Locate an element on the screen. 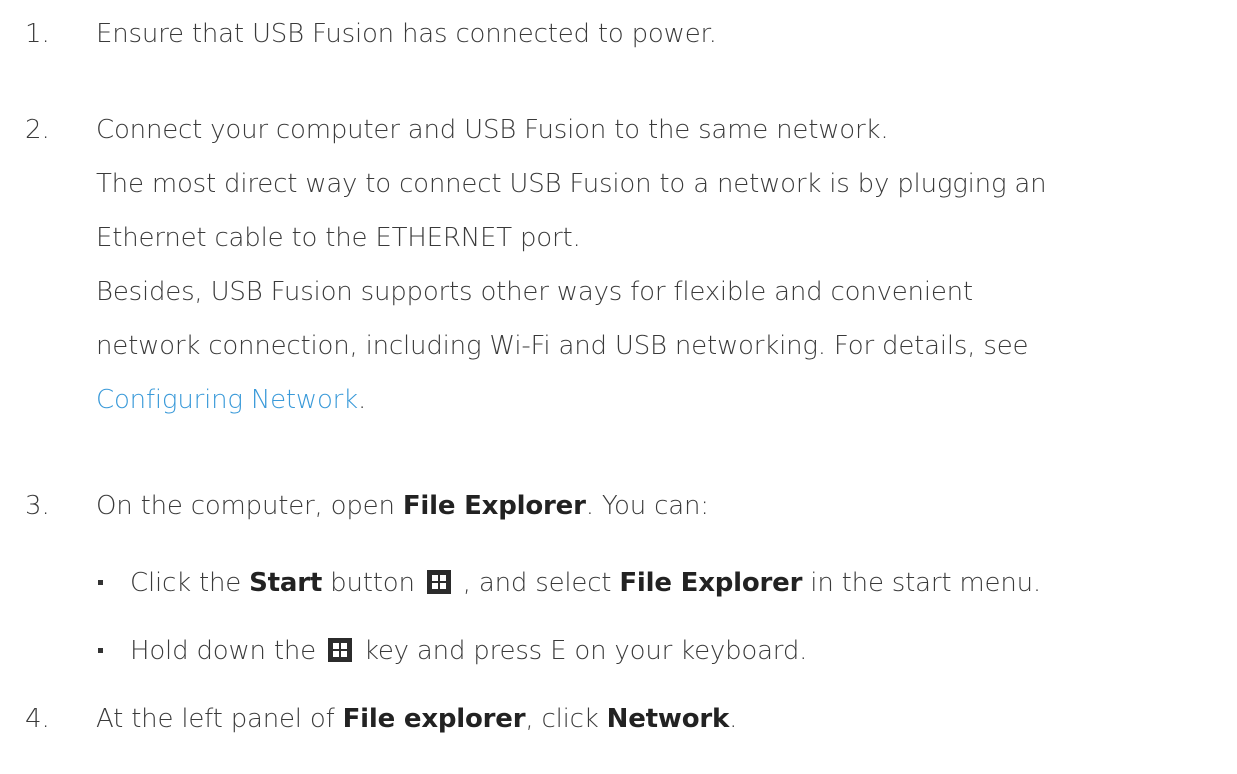 The width and height of the screenshot is (1237, 774). step-number: 1. is located at coordinates (37, 34).